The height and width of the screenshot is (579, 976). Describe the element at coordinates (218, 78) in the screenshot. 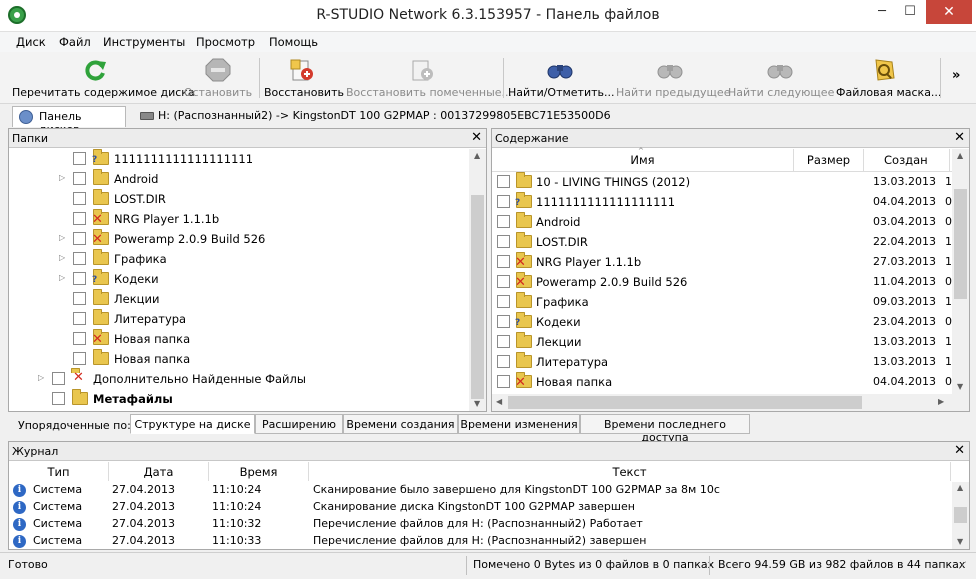

I see `stop-button: Остановить` at that location.